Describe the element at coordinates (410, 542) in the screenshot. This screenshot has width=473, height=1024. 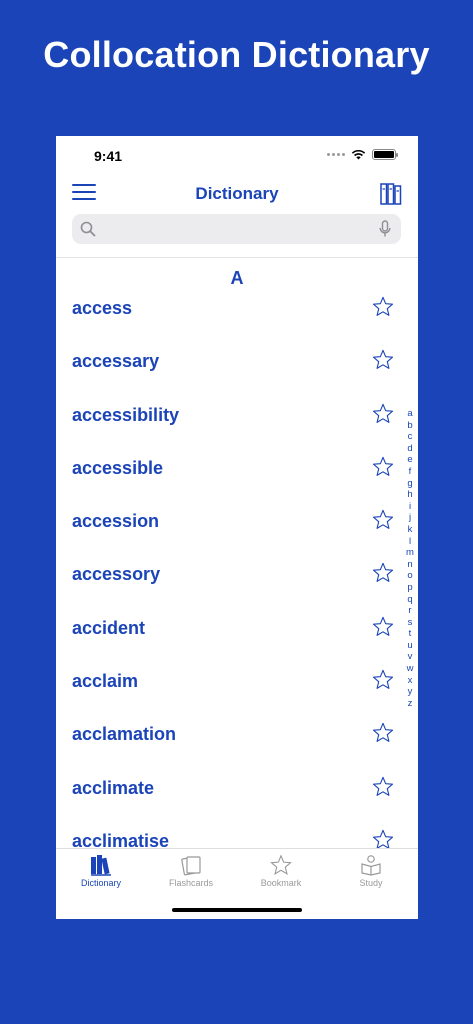
I see `index-letter: l` at that location.